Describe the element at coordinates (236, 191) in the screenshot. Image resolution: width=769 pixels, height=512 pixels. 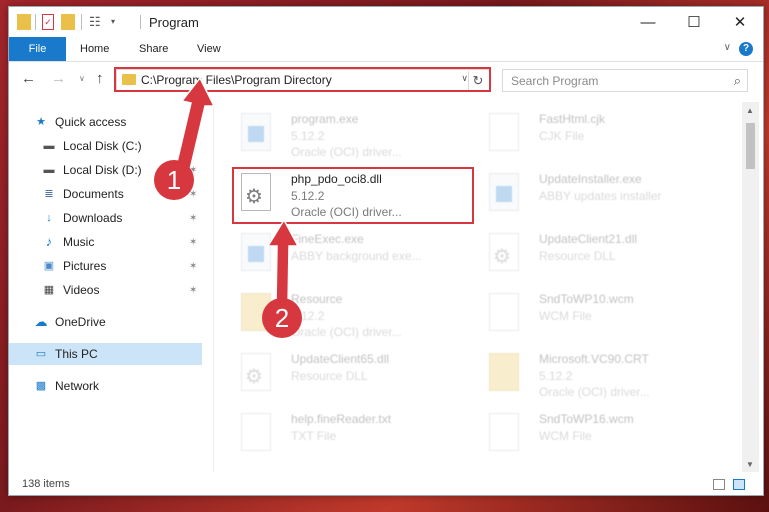
I see `annotation-overlay` at that location.